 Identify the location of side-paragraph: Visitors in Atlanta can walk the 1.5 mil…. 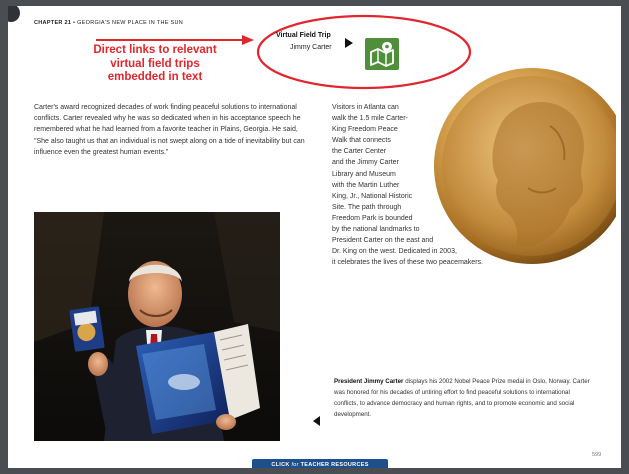
(448, 185).